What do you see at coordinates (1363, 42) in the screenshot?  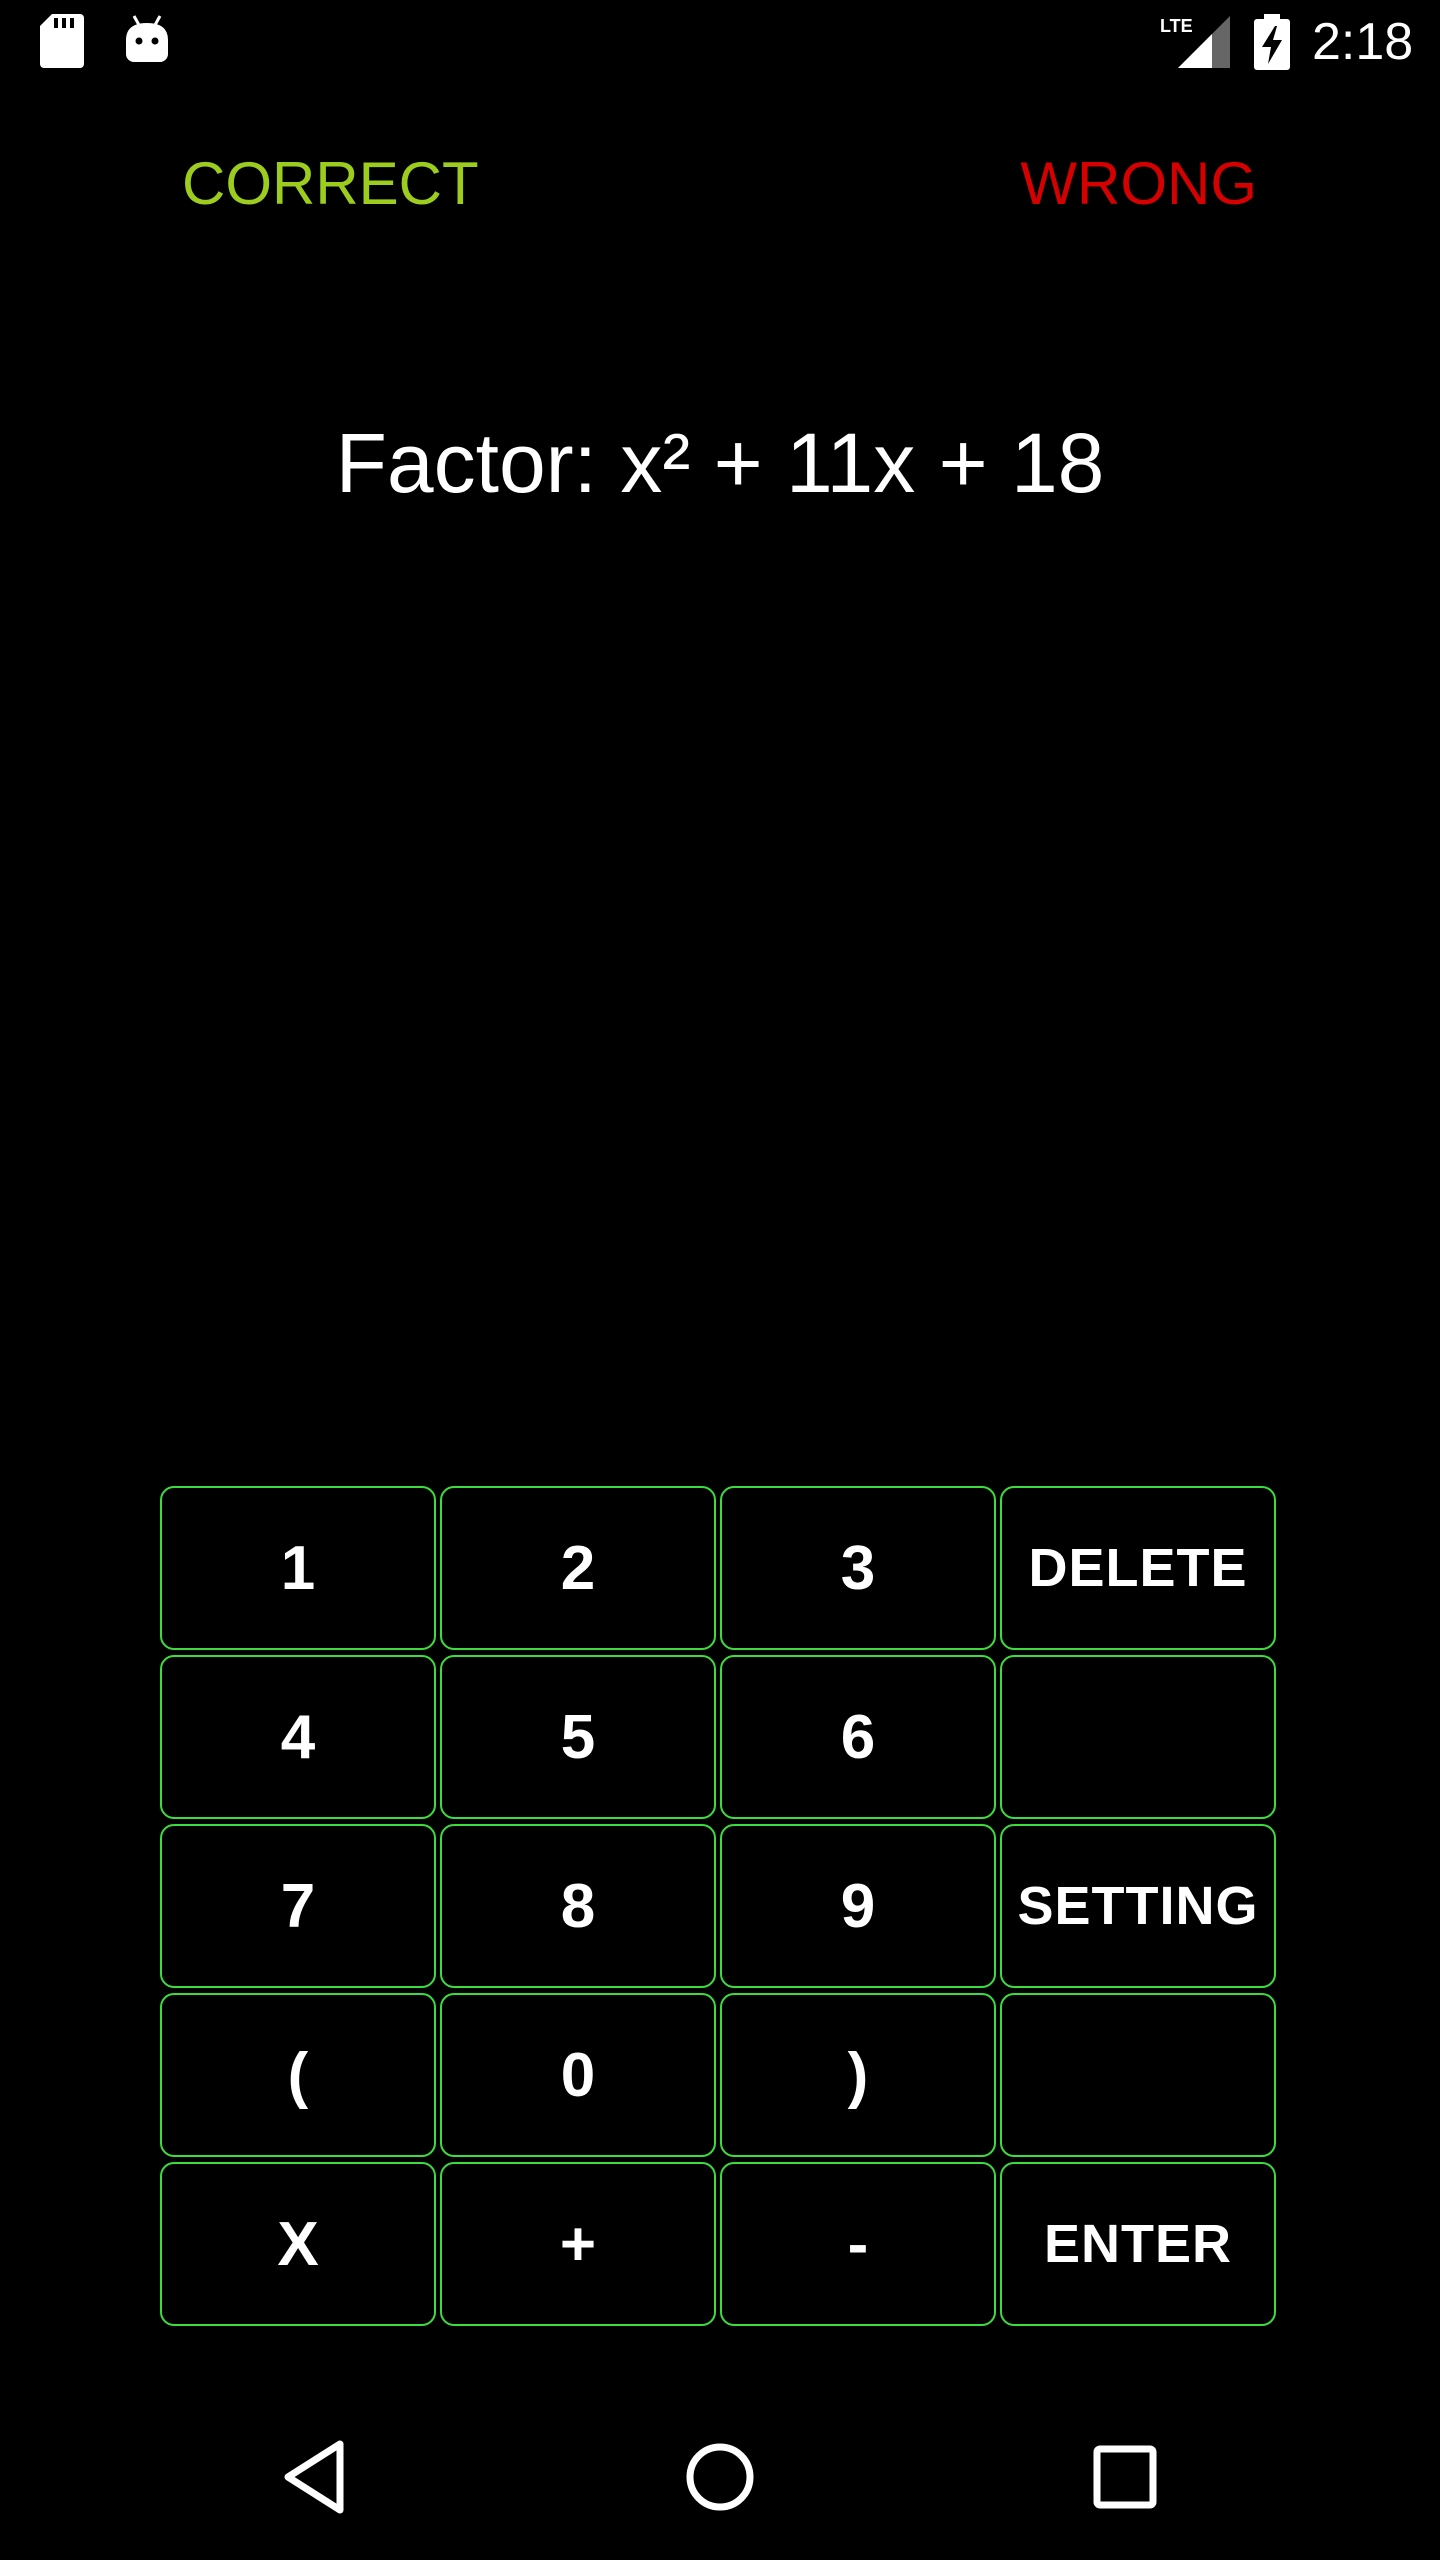 I see `status-time: 2:18` at bounding box center [1363, 42].